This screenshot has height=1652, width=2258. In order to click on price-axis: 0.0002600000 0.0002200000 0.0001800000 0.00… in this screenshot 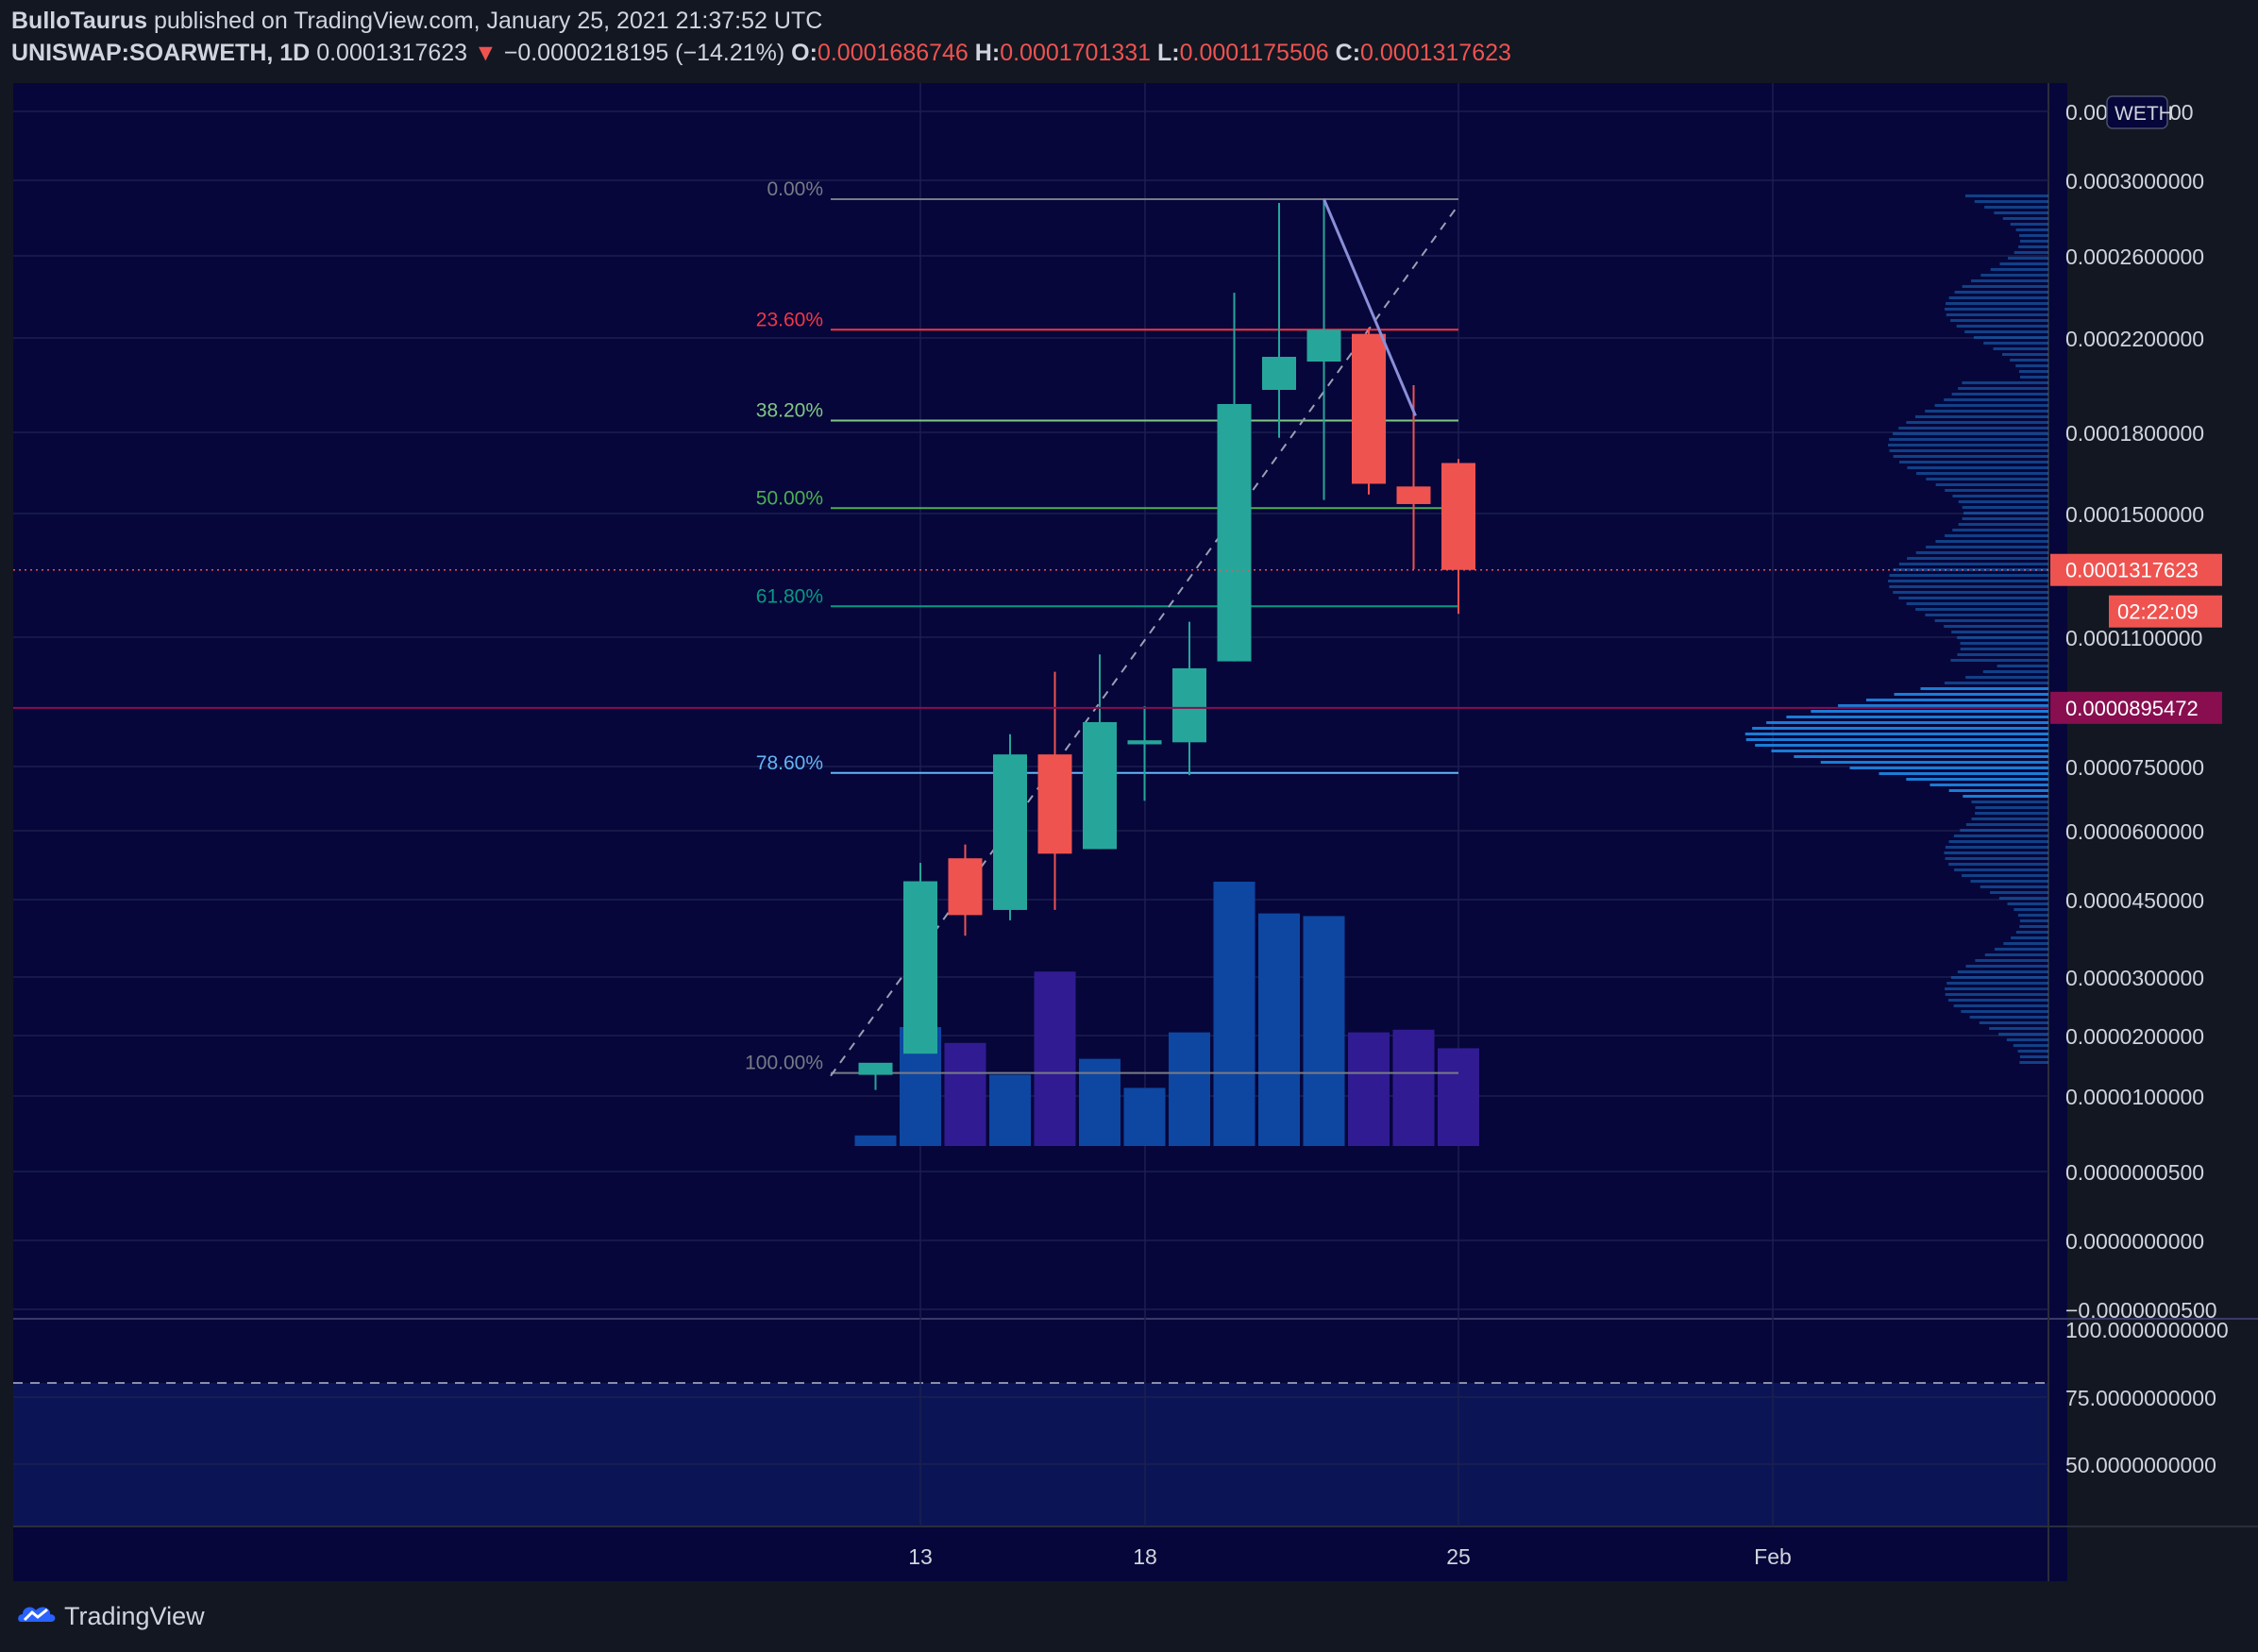, I will do `click(2139, 786)`.